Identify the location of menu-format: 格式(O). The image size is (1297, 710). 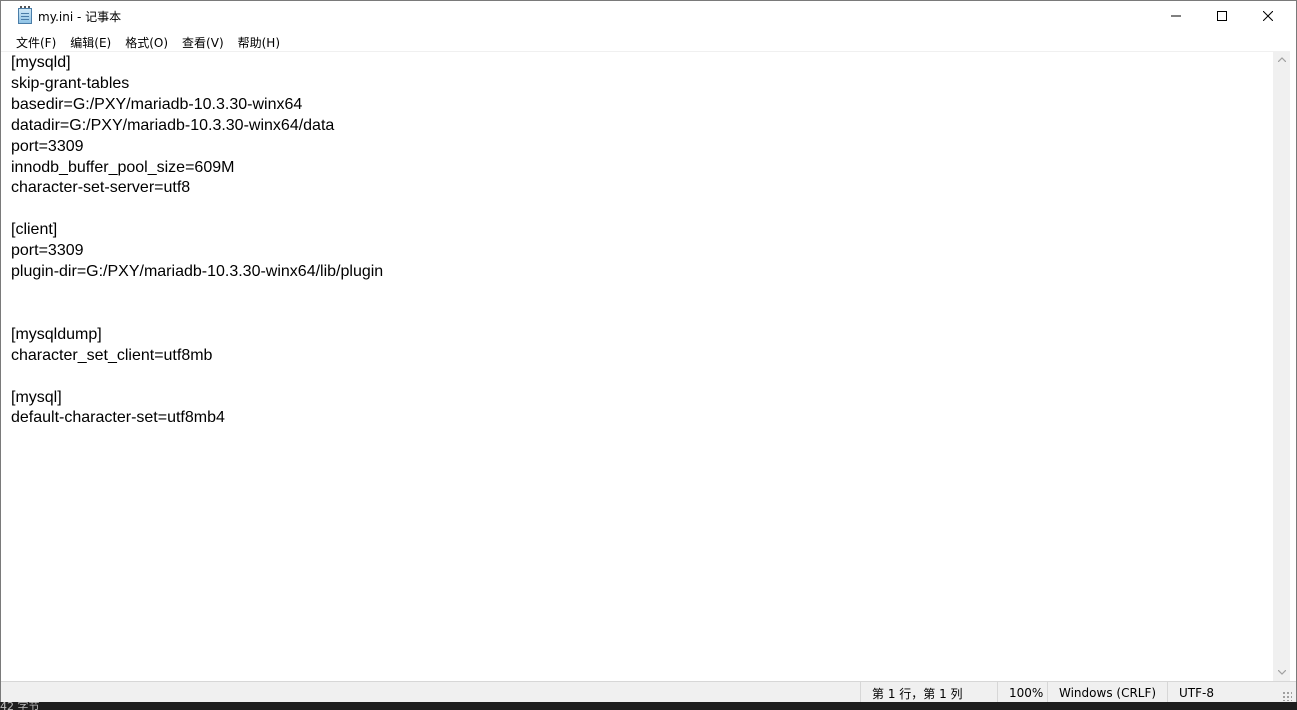
(146, 41).